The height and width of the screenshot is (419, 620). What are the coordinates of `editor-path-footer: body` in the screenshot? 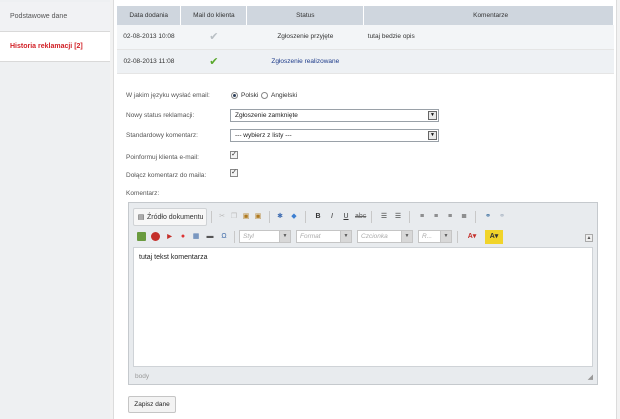 It's located at (142, 376).